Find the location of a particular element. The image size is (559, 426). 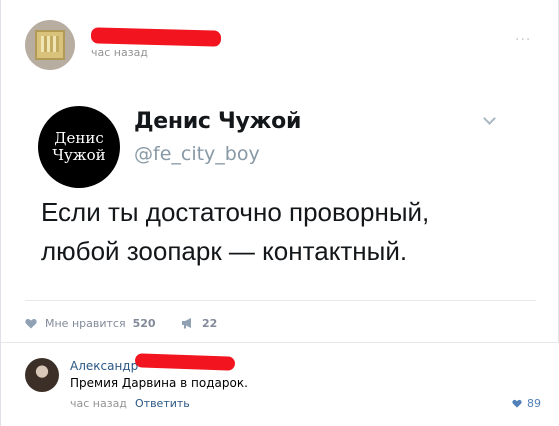

like-label: Мне нравится is located at coordinates (85, 323).